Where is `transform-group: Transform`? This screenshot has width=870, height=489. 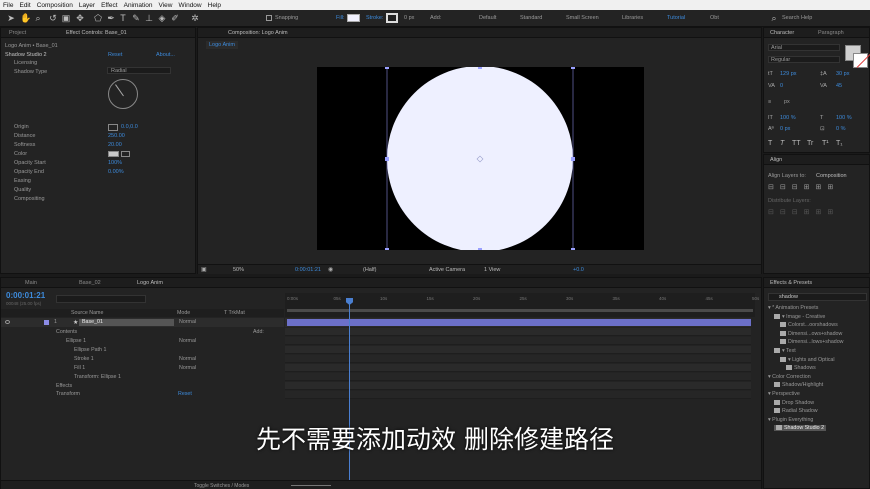 transform-group: Transform is located at coordinates (68, 394).